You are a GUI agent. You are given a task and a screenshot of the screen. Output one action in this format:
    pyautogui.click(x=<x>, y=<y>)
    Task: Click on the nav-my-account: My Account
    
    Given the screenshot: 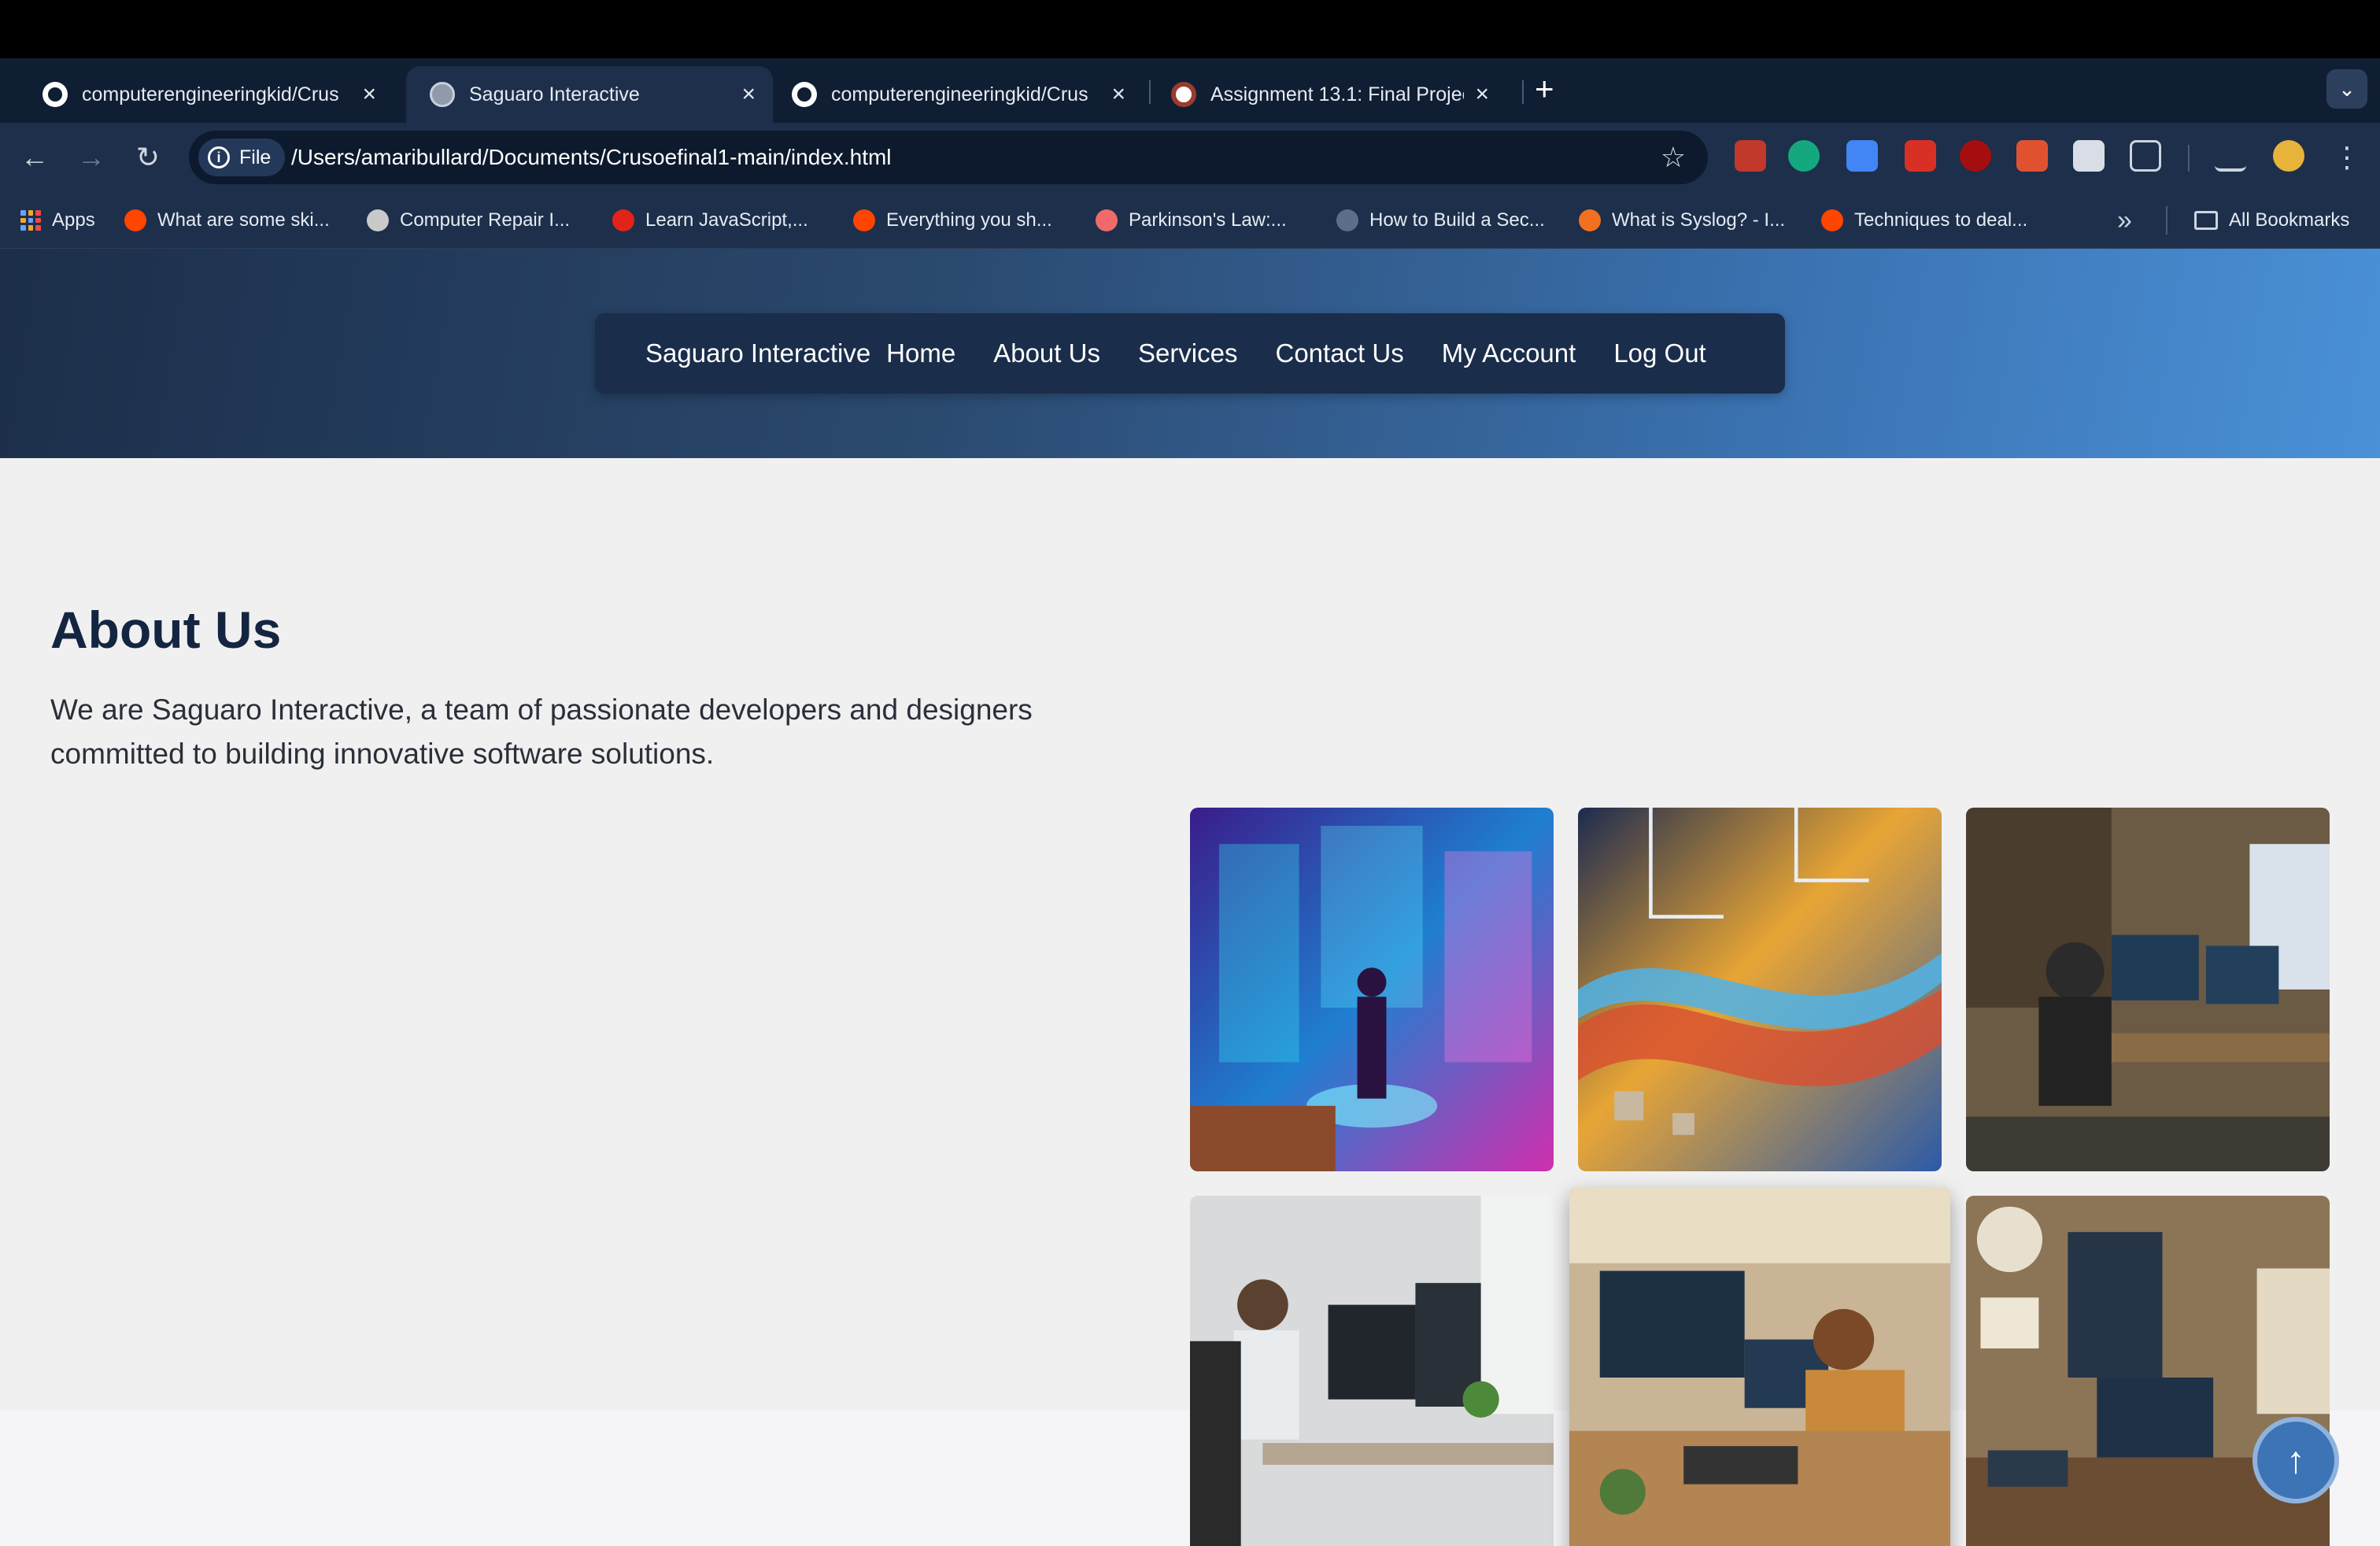 What is the action you would take?
    pyautogui.click(x=1509, y=353)
    